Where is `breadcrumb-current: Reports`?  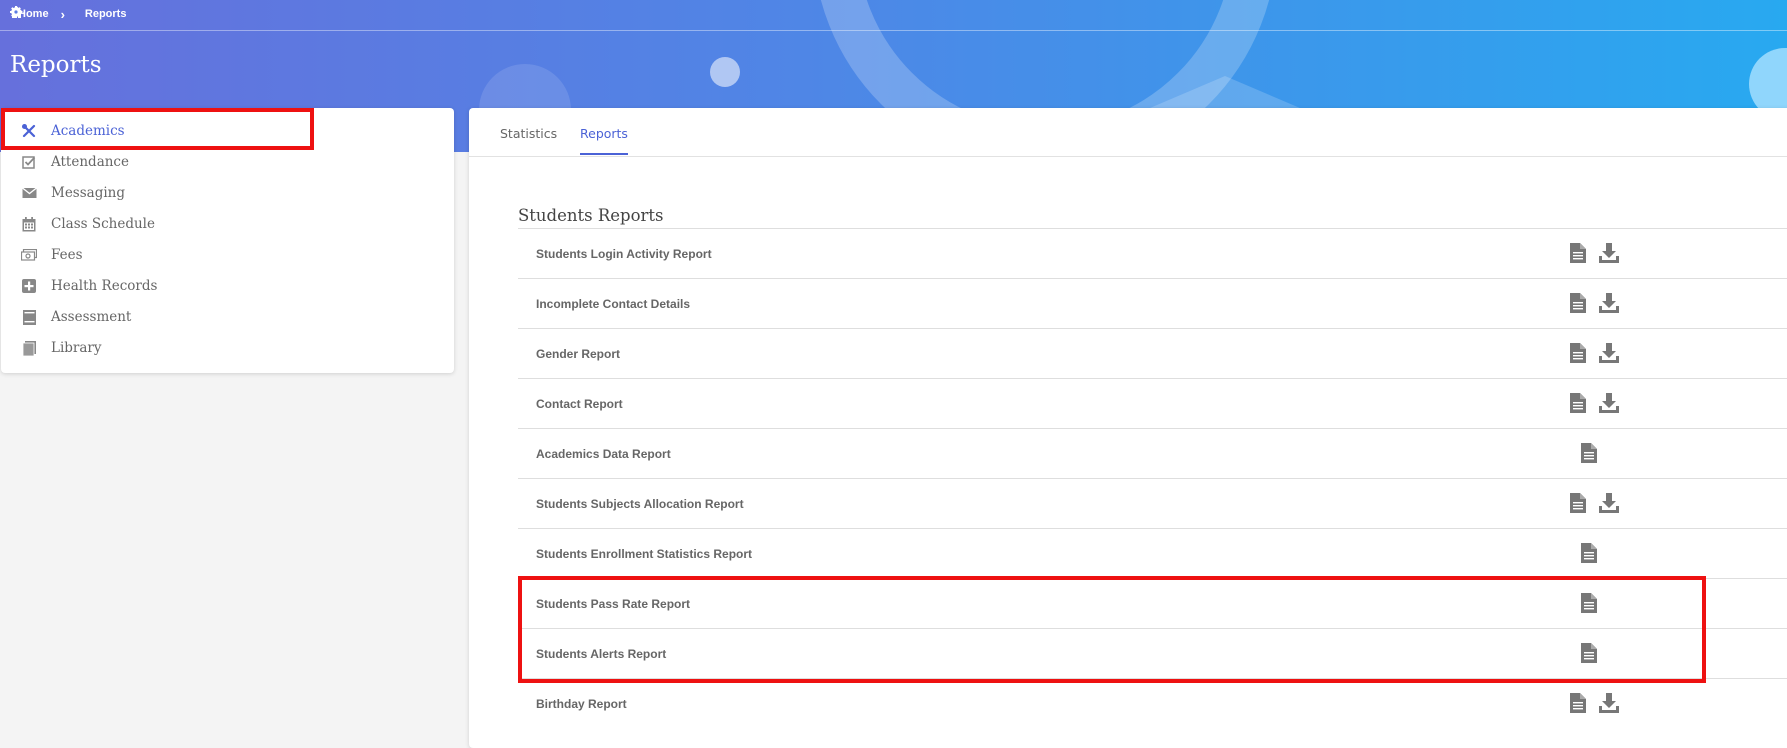
breadcrumb-current: Reports is located at coordinates (105, 14).